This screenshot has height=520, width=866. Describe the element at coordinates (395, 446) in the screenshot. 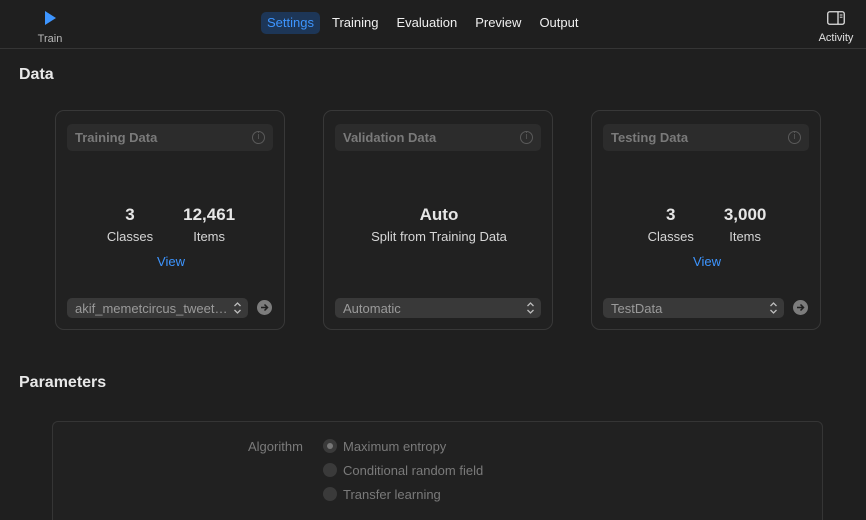

I see `option-label: Maximum entropy` at that location.